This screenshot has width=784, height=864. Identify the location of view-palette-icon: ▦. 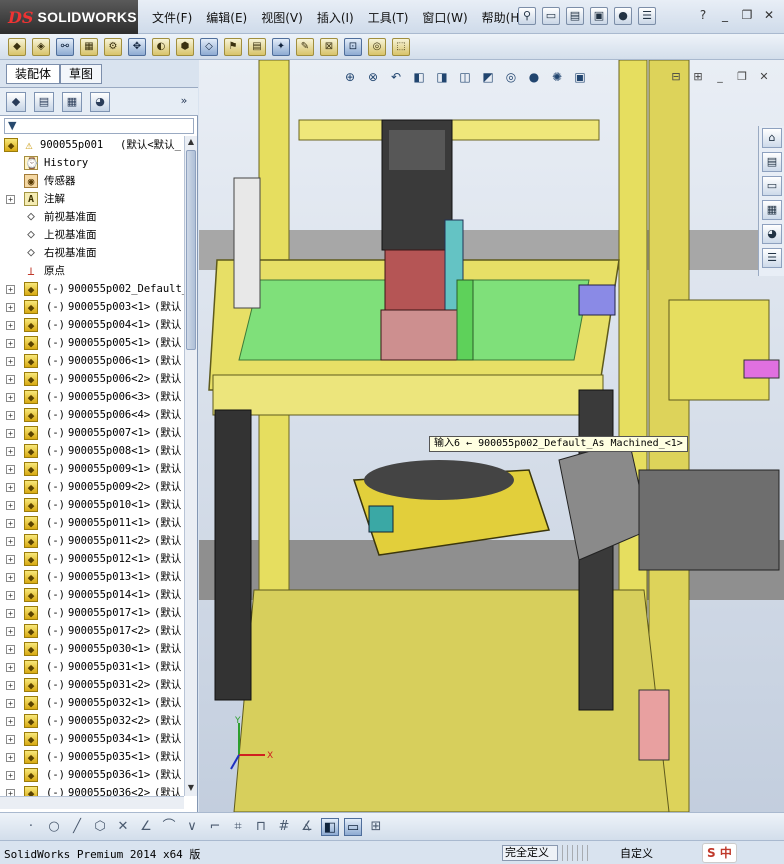
(772, 210).